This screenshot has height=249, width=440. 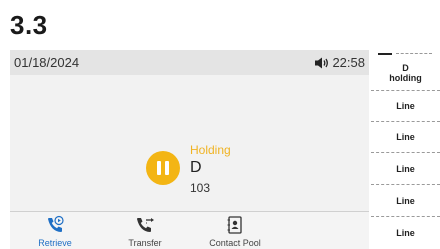 I want to click on speaker-volume-icon, so click(x=322, y=62).